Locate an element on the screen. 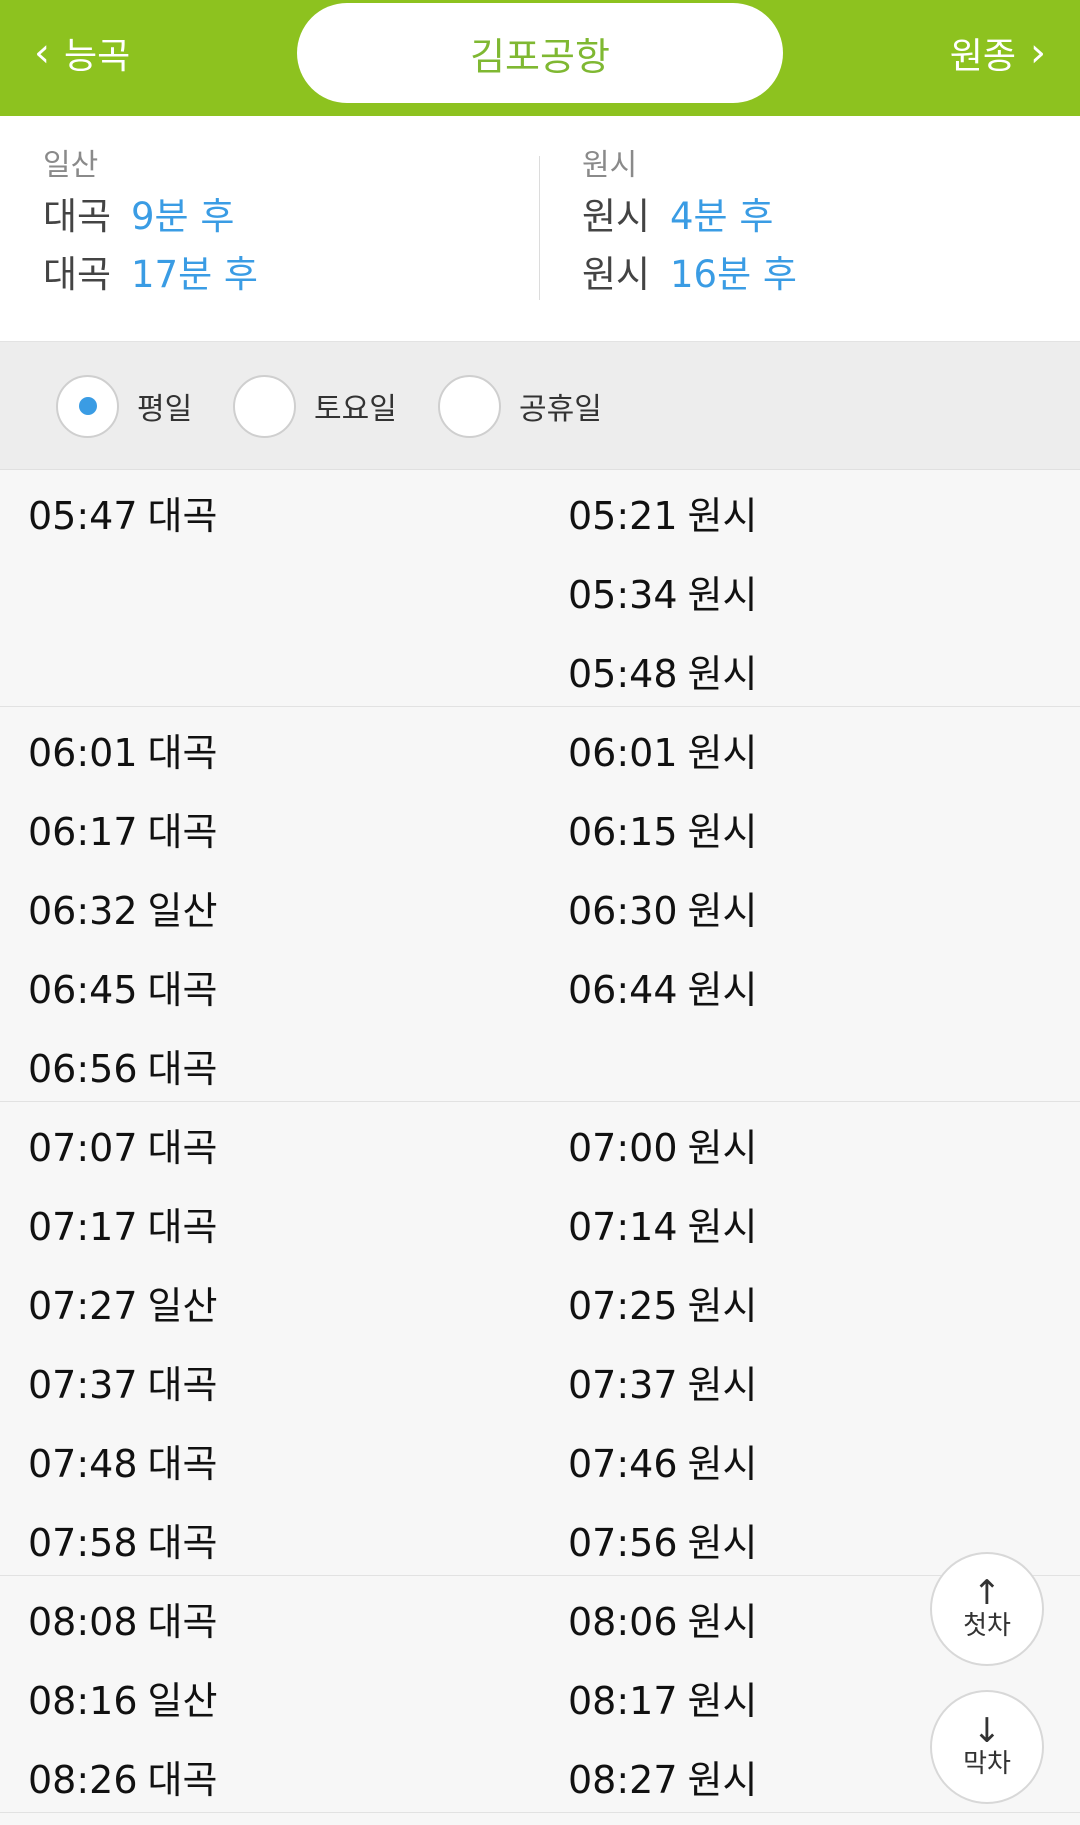 The height and width of the screenshot is (1825, 1080). departure-time: 05:48 is located at coordinates (623, 674).